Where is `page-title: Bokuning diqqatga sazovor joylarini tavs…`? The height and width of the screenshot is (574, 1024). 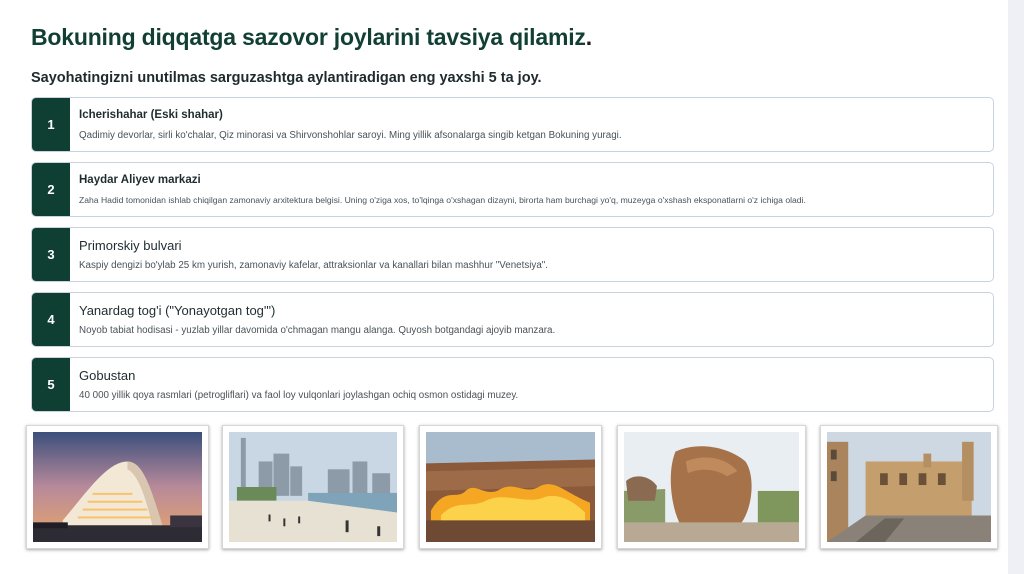 page-title: Bokuning diqqatga sazovor joylarini tavs… is located at coordinates (311, 37).